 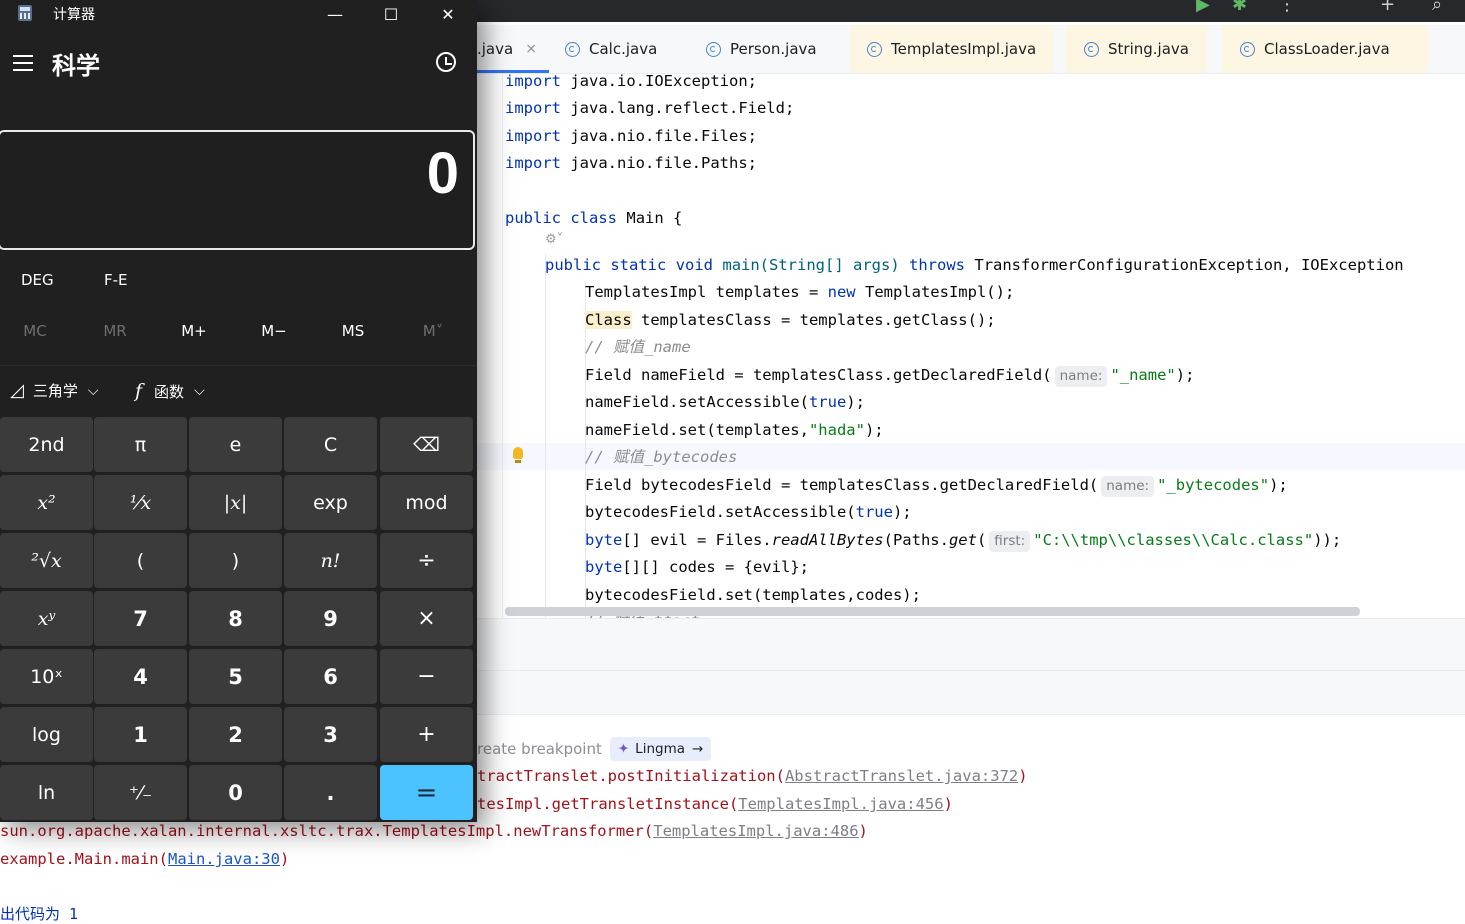 What do you see at coordinates (706, 292) in the screenshot?
I see `code-text: TemplatesImpl templates =` at bounding box center [706, 292].